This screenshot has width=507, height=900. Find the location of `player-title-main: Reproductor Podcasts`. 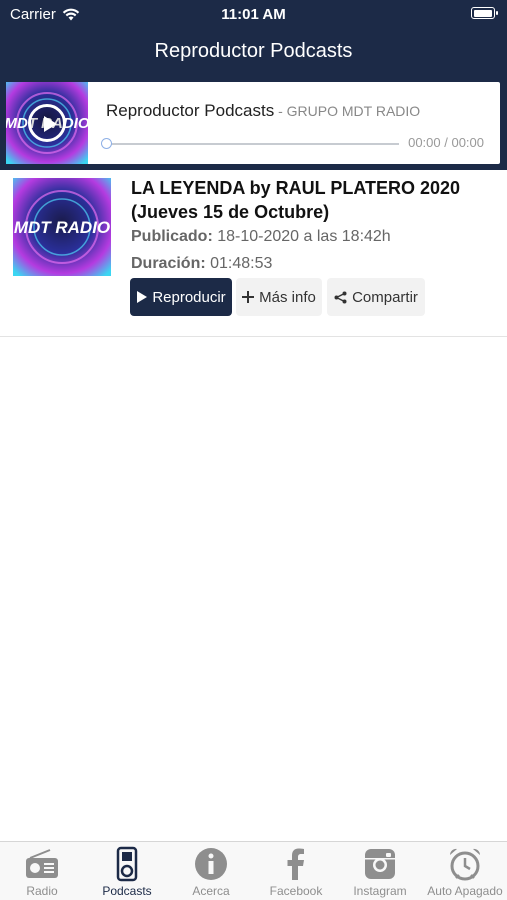

player-title-main: Reproductor Podcasts is located at coordinates (190, 110).